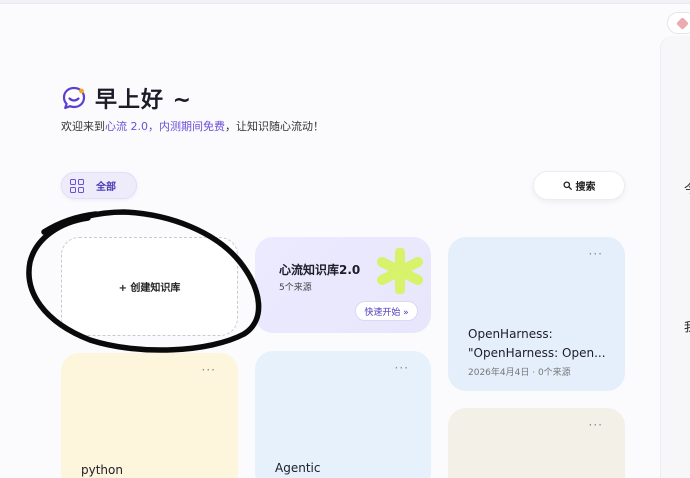  What do you see at coordinates (345, 2) in the screenshot?
I see `top-bar` at bounding box center [345, 2].